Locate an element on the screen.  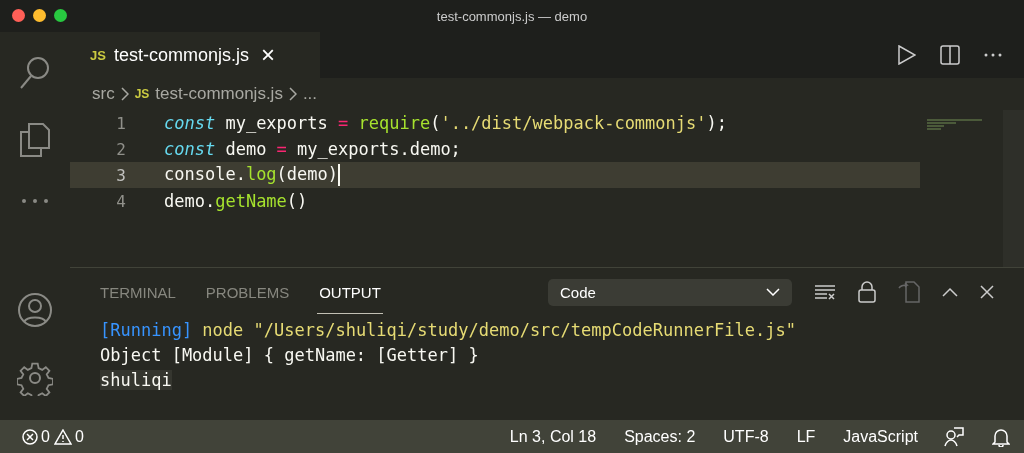
output-line: [Running] node "/Users/shuliqi/study/demo/src/tempCodeRunnerFile.js" is located at coordinates (448, 331).